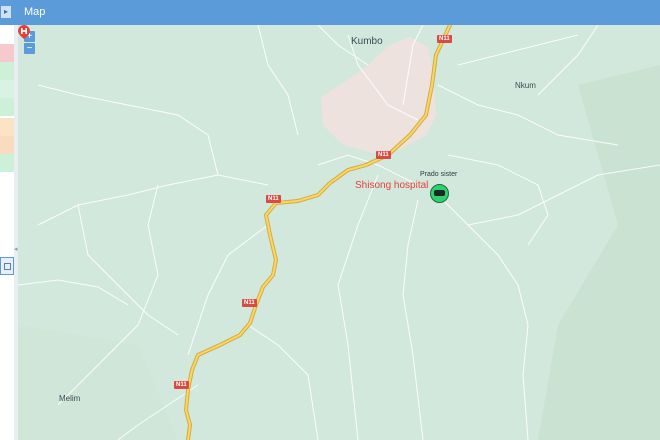 The height and width of the screenshot is (440, 660). What do you see at coordinates (439, 193) in the screenshot?
I see `vehicle-marker-icon` at bounding box center [439, 193].